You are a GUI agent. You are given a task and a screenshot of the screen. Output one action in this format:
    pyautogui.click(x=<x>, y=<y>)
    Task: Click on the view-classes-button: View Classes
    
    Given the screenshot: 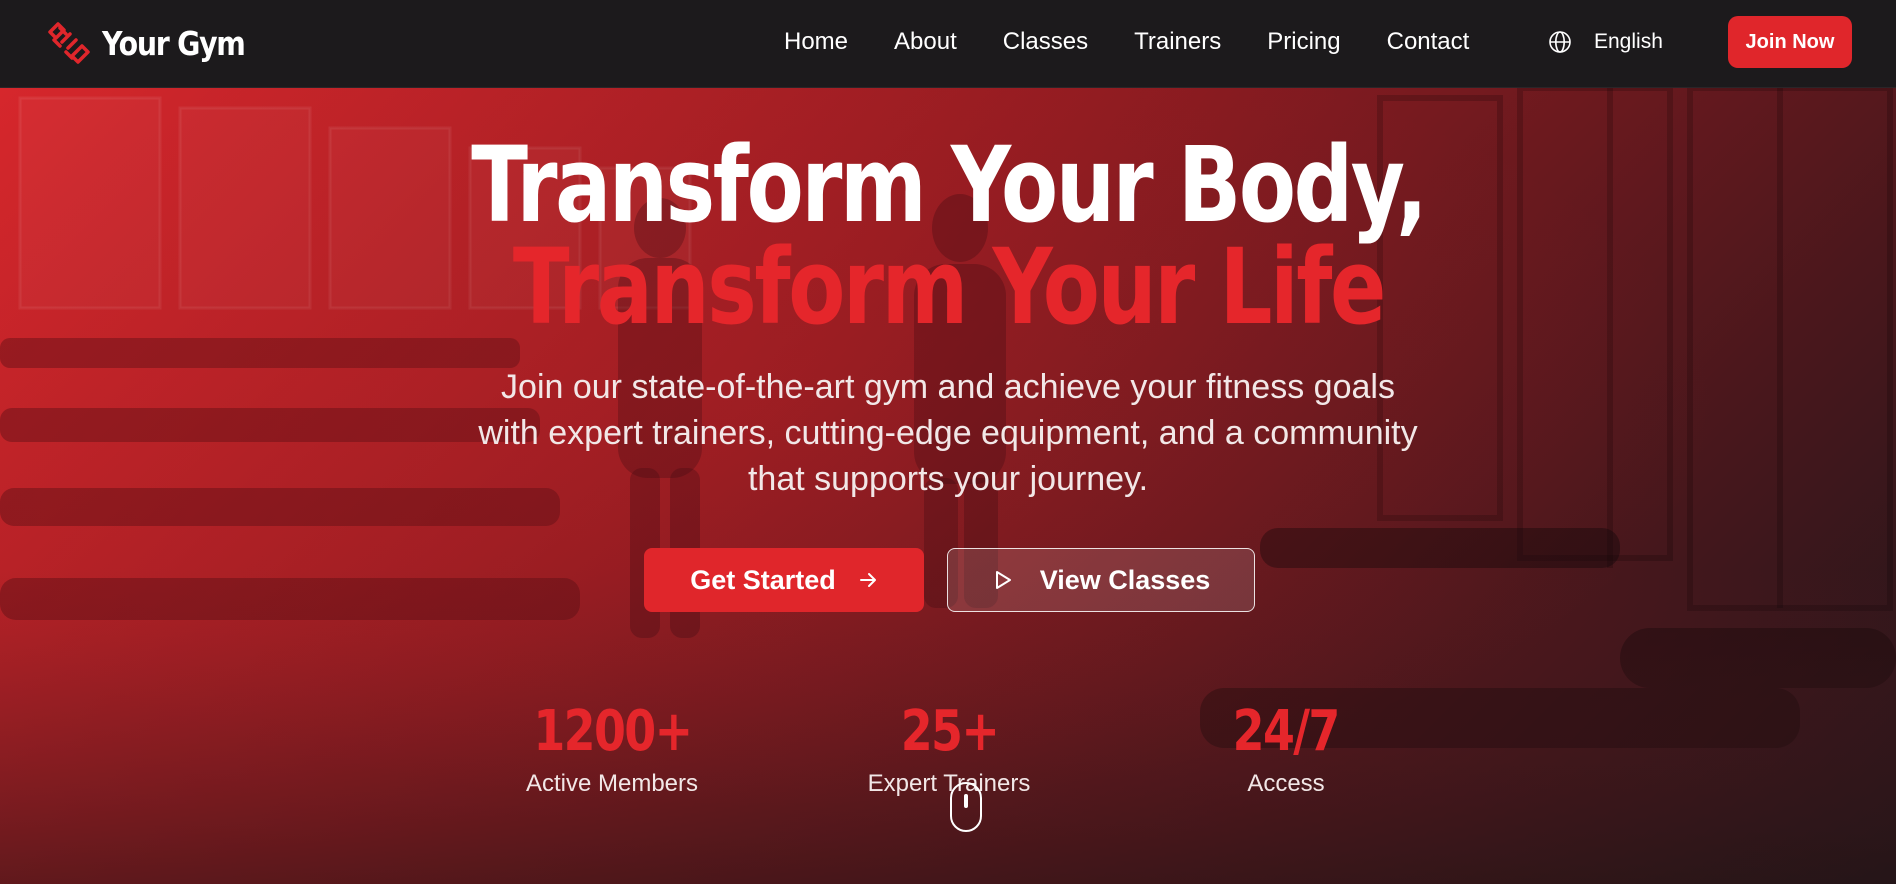 What is the action you would take?
    pyautogui.click(x=1101, y=580)
    